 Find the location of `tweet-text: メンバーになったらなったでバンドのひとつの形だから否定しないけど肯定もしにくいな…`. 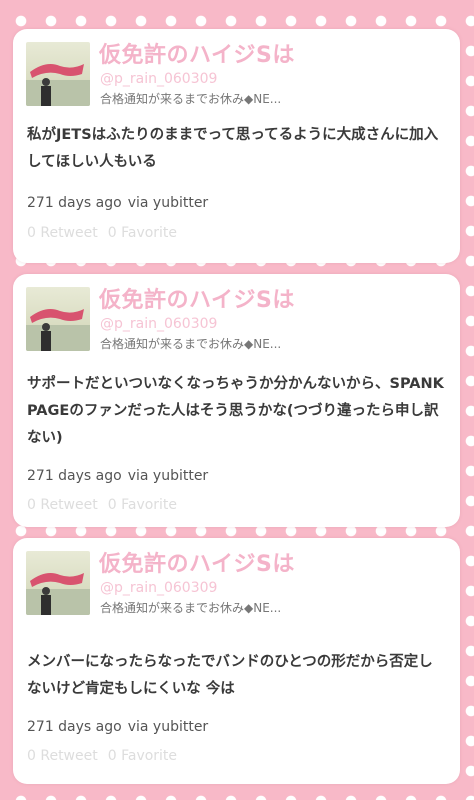

tweet-text: メンバーになったらなったでバンドのひとつの形だから否定しないけど肯定もしにくいな… is located at coordinates (230, 675).